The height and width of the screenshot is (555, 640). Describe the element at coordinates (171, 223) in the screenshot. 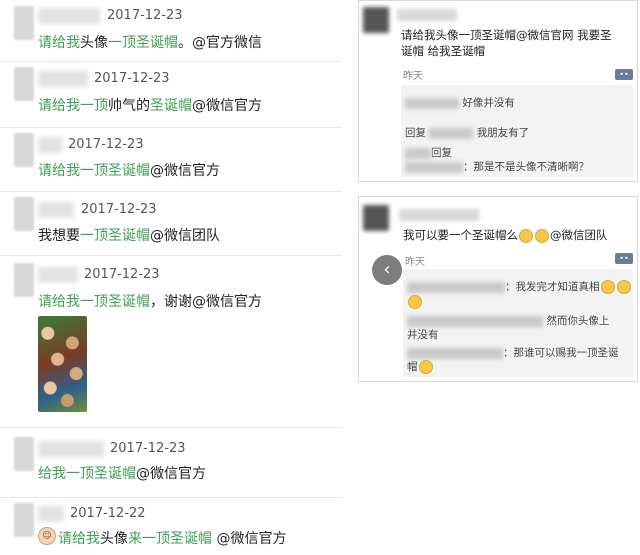

I see `feed-post: 2017-12-23 我想要一顶圣诞帽@微信团队` at that location.